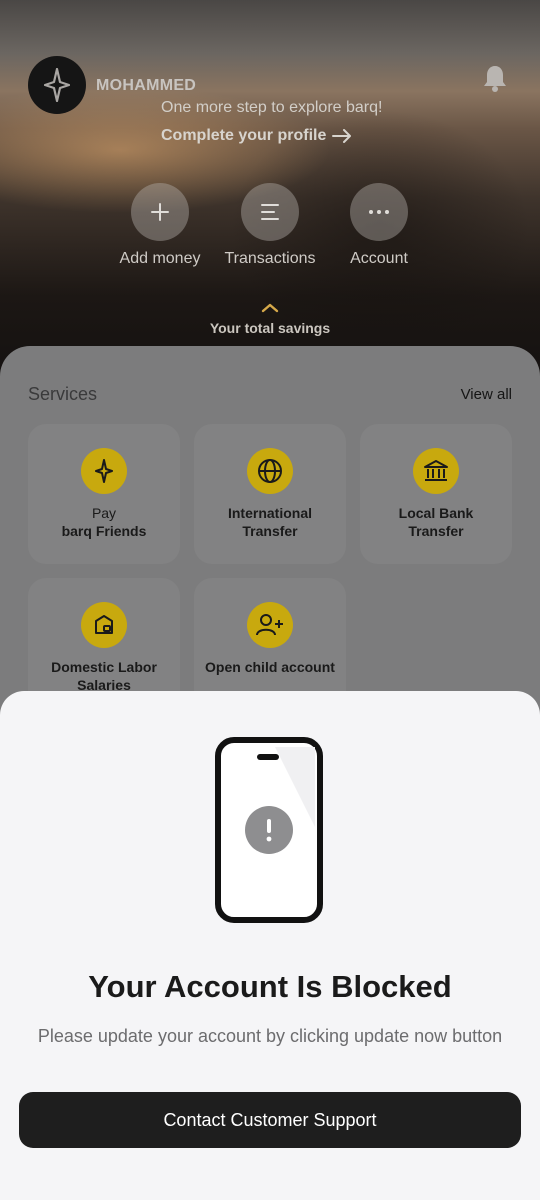 Image resolution: width=540 pixels, height=1200 pixels. Describe the element at coordinates (160, 212) in the screenshot. I see `plus-icon` at that location.